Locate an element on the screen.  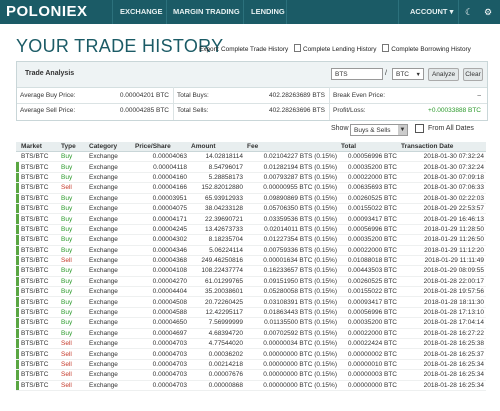
nav-lending: LENDING is located at coordinates (268, 11).